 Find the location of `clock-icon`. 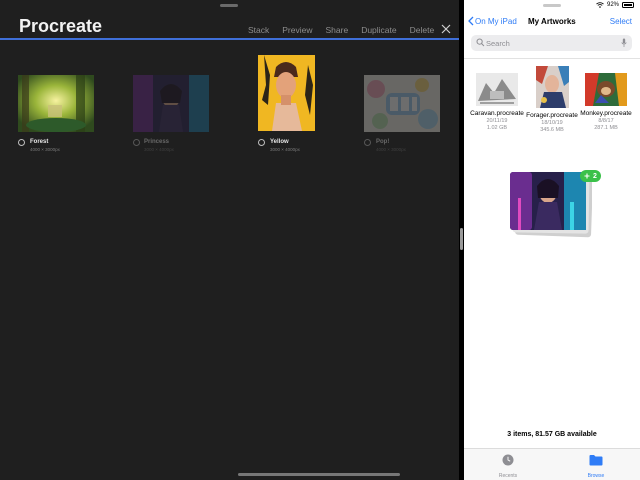

clock-icon is located at coordinates (508, 460).